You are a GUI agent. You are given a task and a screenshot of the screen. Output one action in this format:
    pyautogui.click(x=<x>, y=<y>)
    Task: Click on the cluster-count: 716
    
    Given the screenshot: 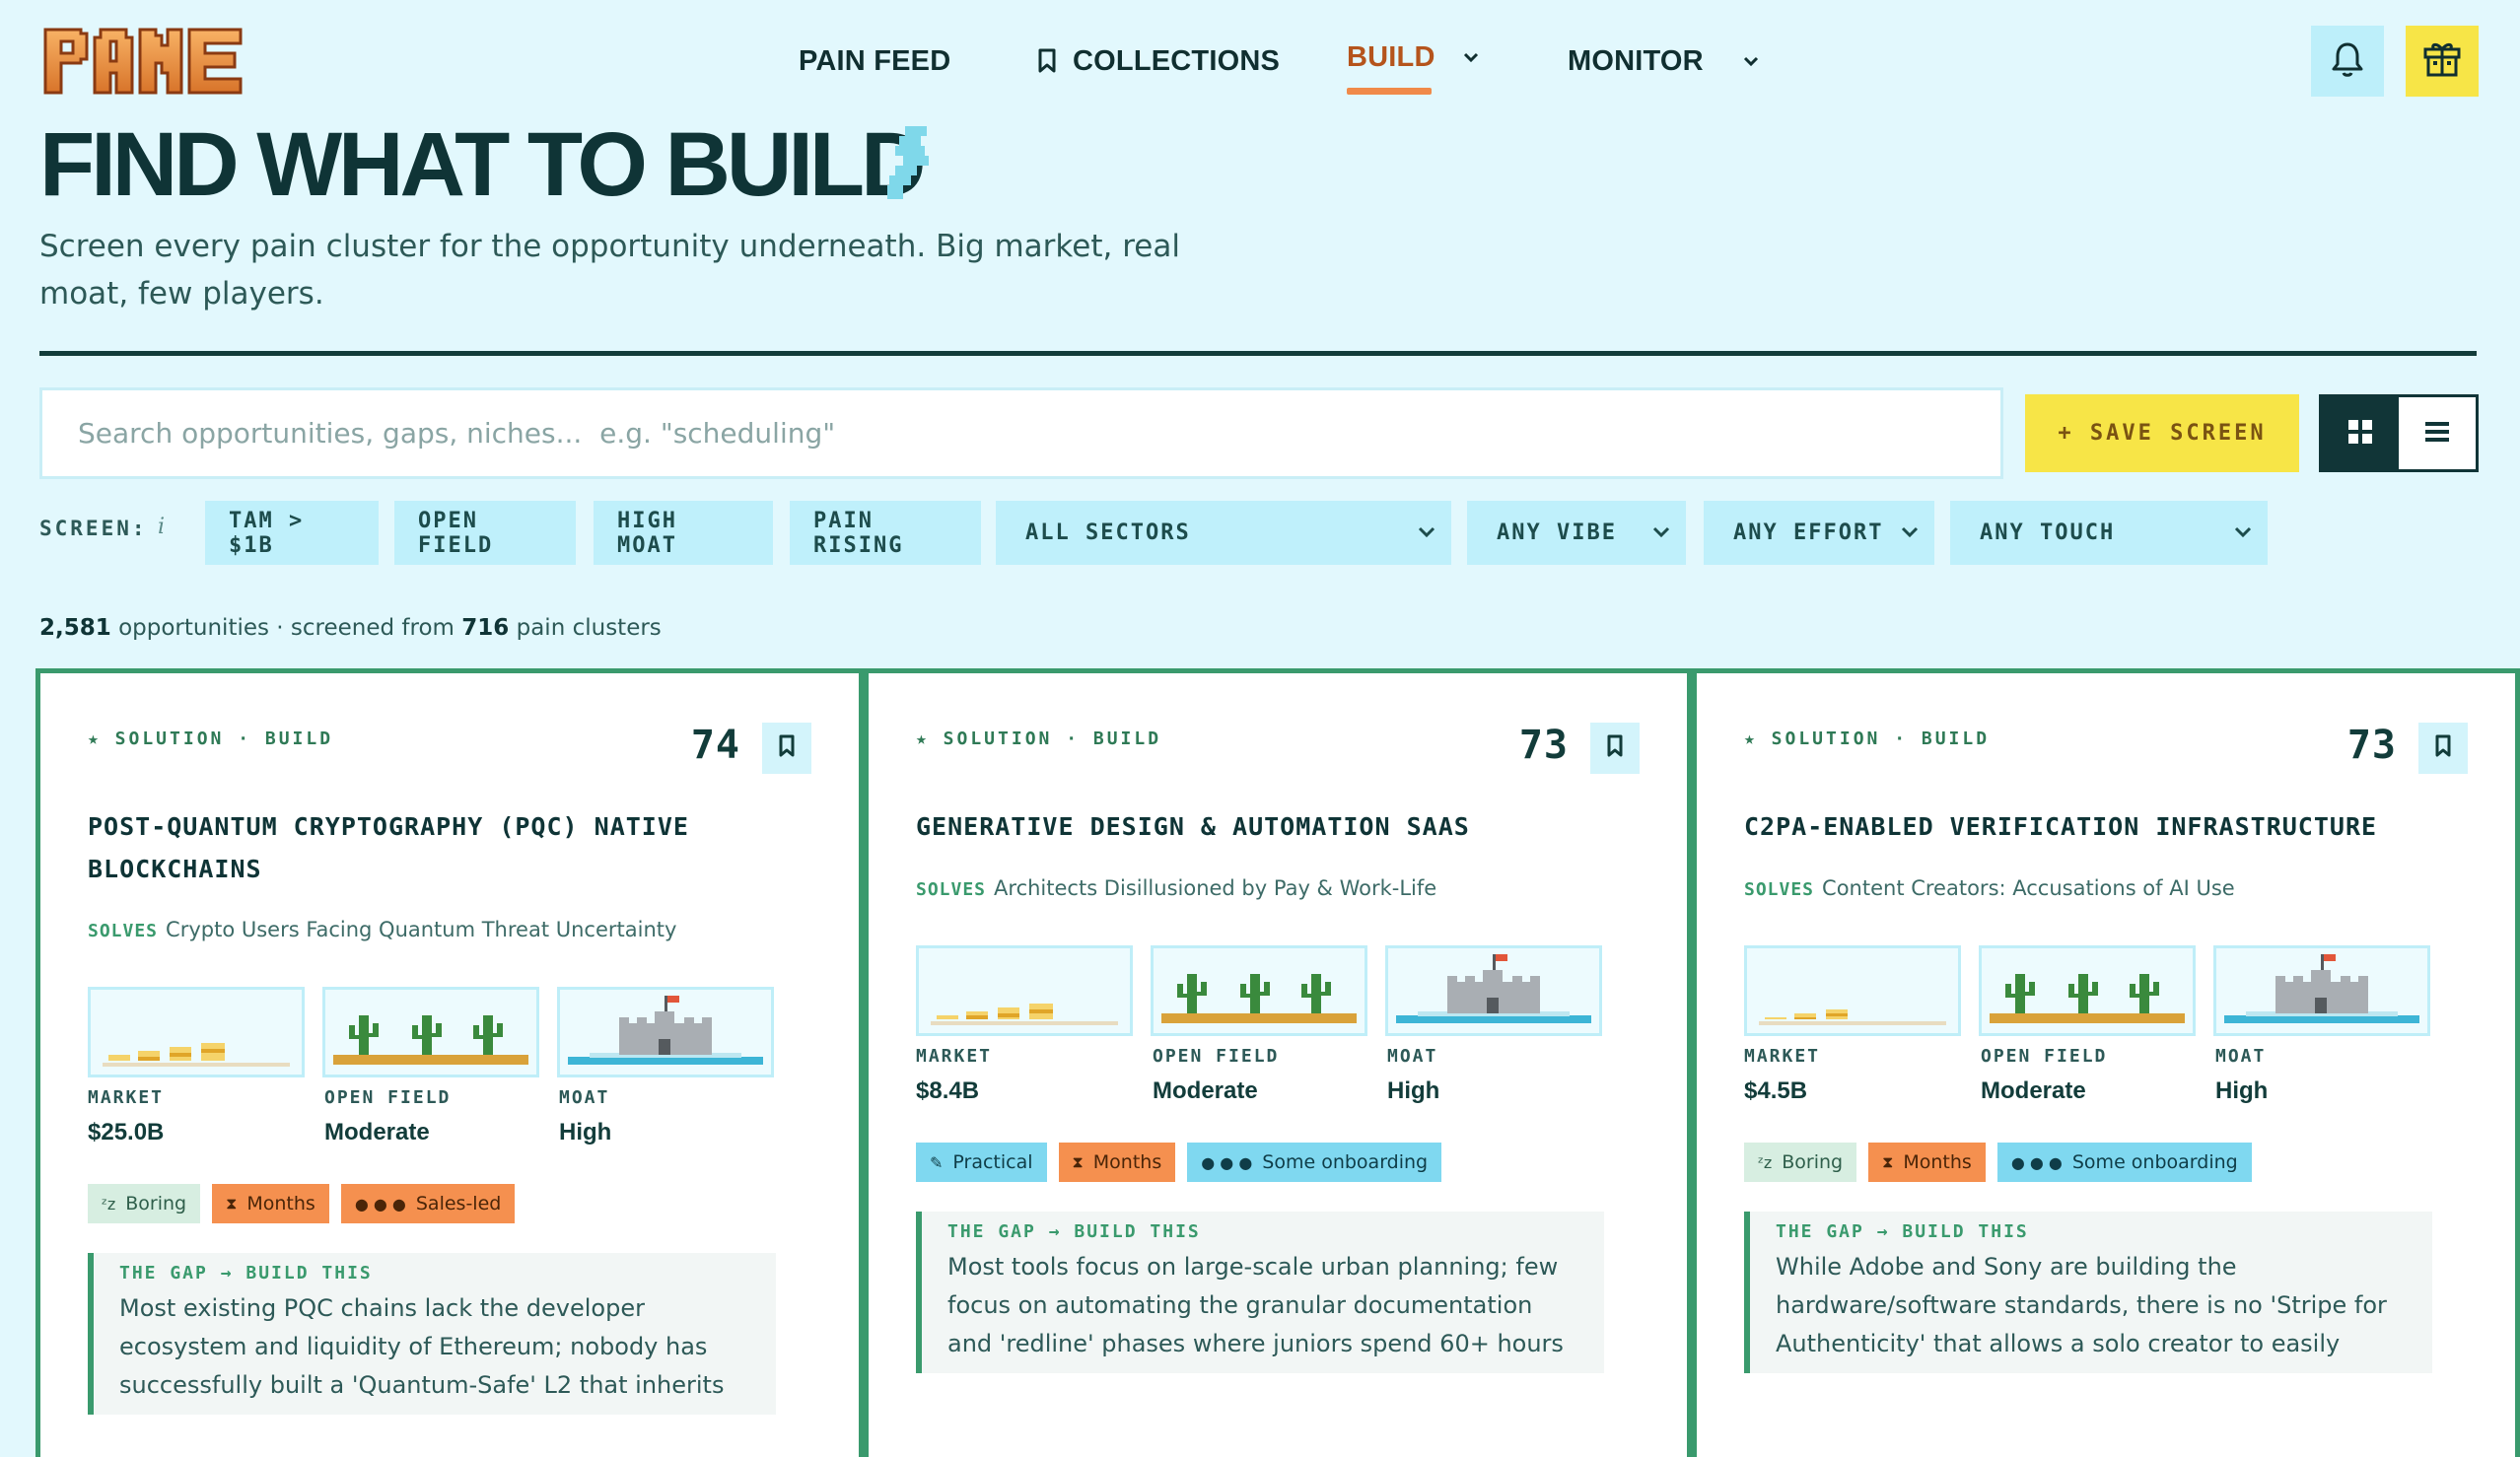 What is the action you would take?
    pyautogui.click(x=485, y=628)
    